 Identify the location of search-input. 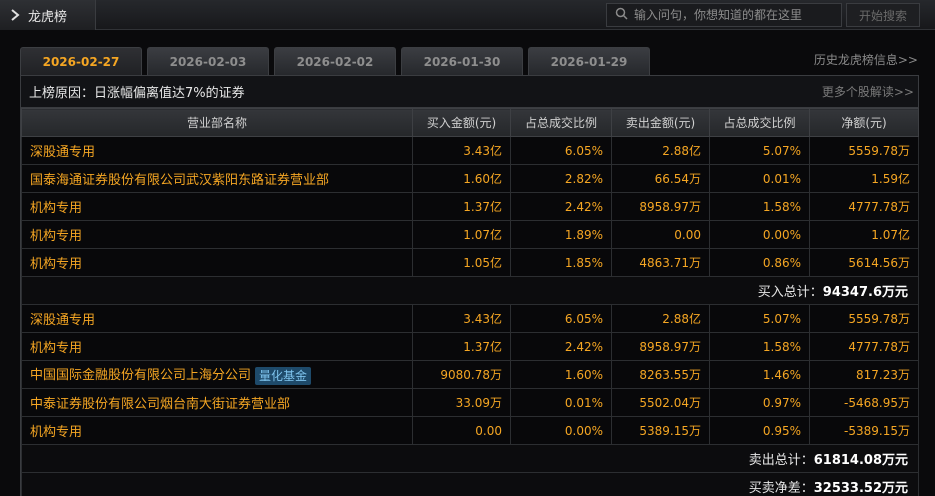
(734, 15).